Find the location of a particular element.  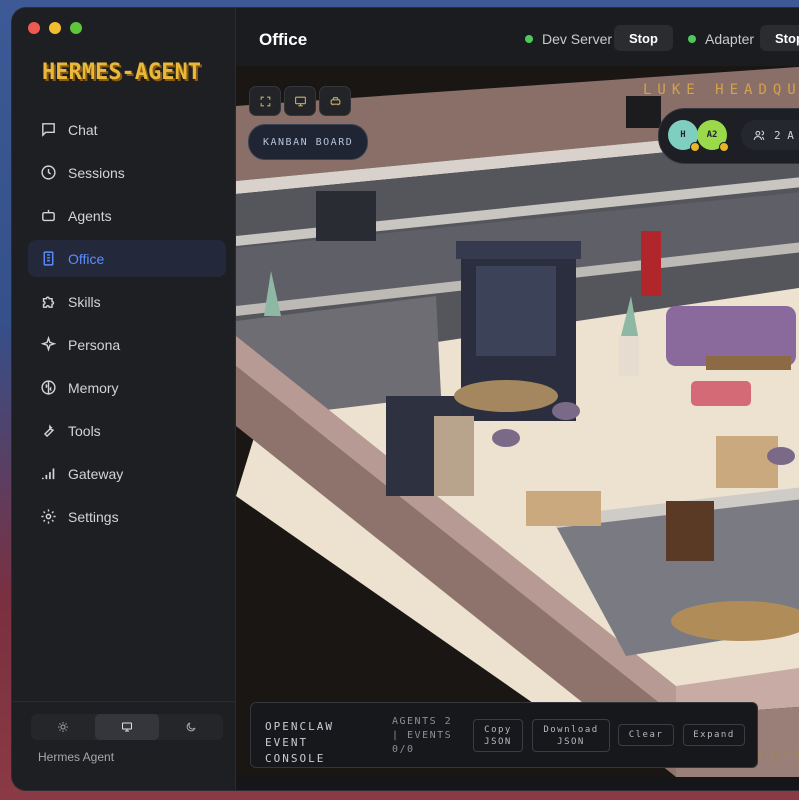

sidebar-item-gateway: Gateway is located at coordinates (127, 473).